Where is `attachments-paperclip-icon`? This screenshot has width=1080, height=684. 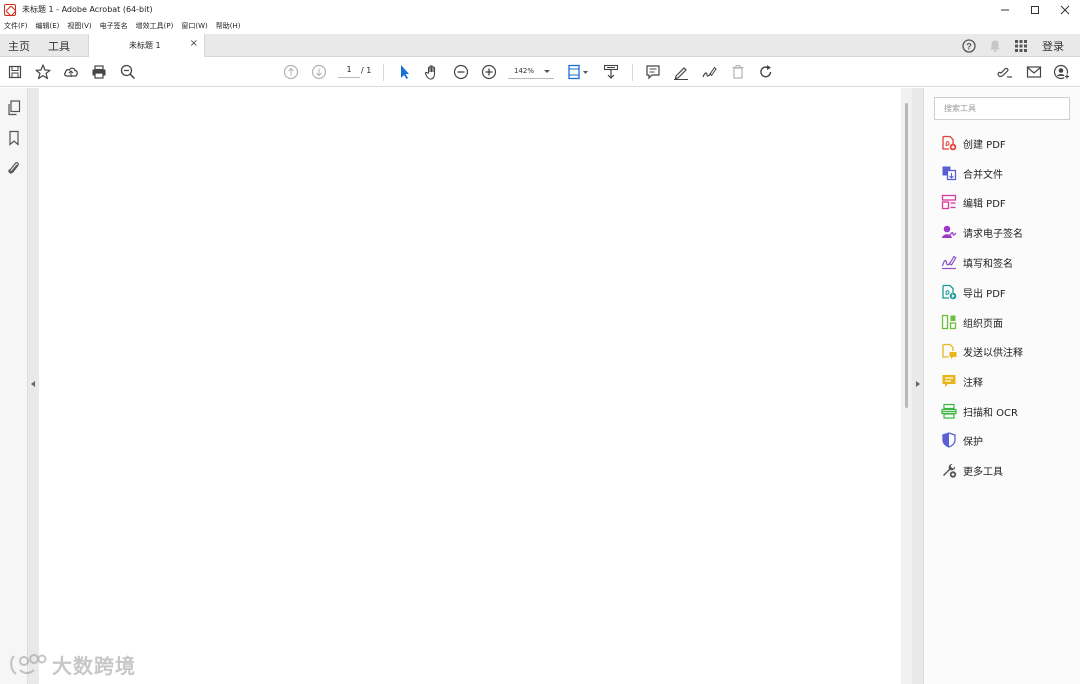
attachments-paperclip-icon is located at coordinates (14, 168).